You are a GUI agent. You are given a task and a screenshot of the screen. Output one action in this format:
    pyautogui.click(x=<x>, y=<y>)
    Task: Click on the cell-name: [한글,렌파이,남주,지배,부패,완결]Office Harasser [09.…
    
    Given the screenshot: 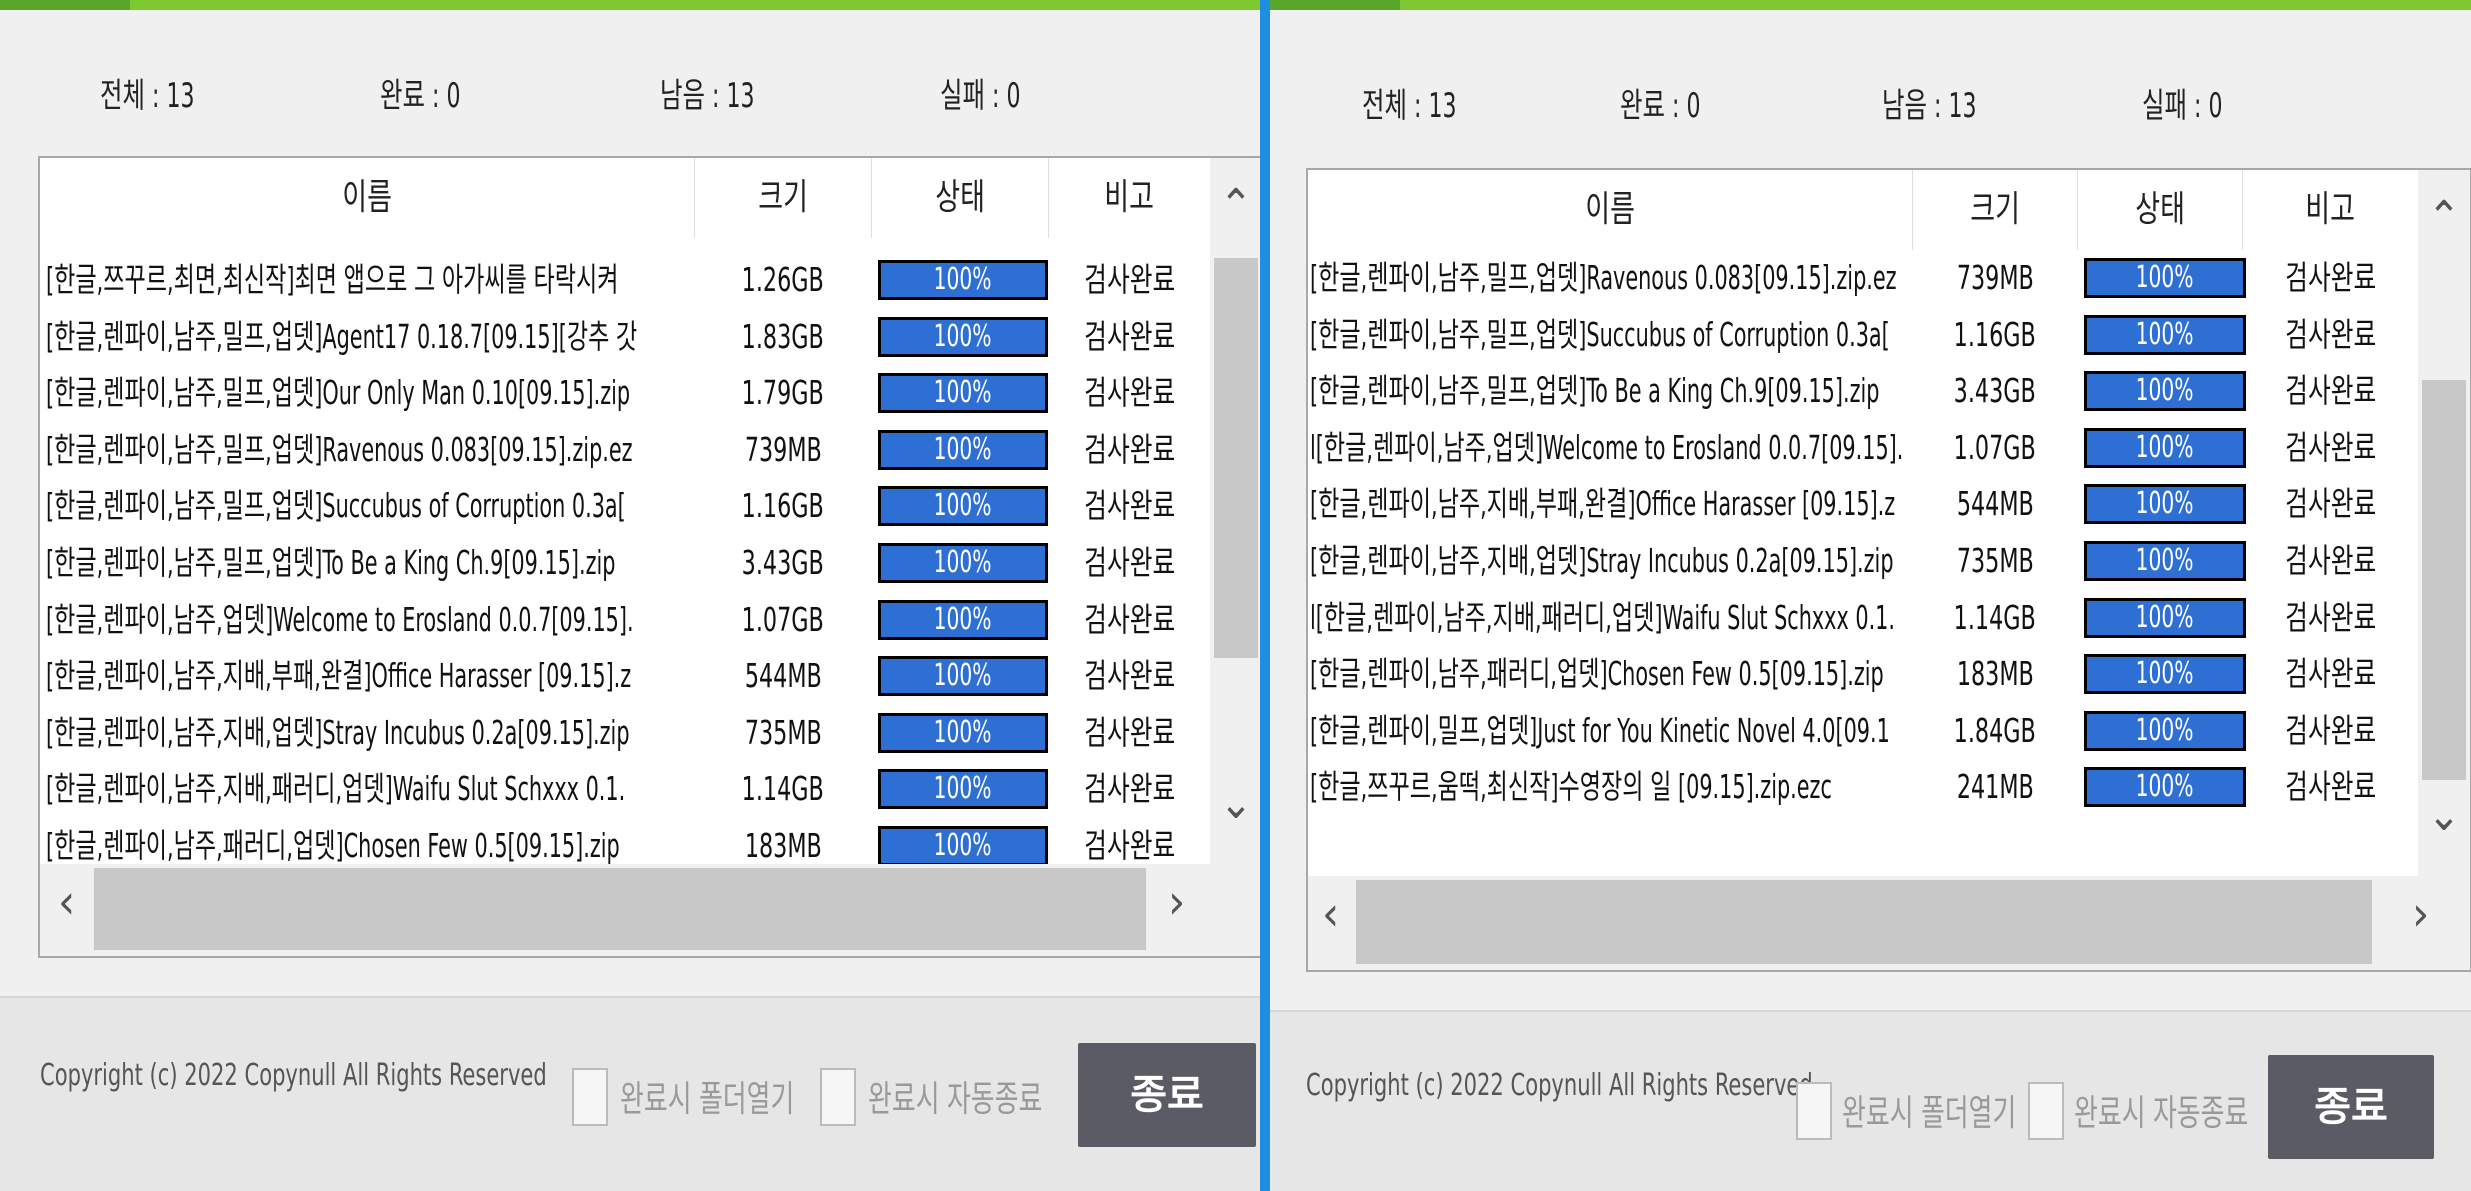 What is the action you would take?
    pyautogui.click(x=1610, y=504)
    